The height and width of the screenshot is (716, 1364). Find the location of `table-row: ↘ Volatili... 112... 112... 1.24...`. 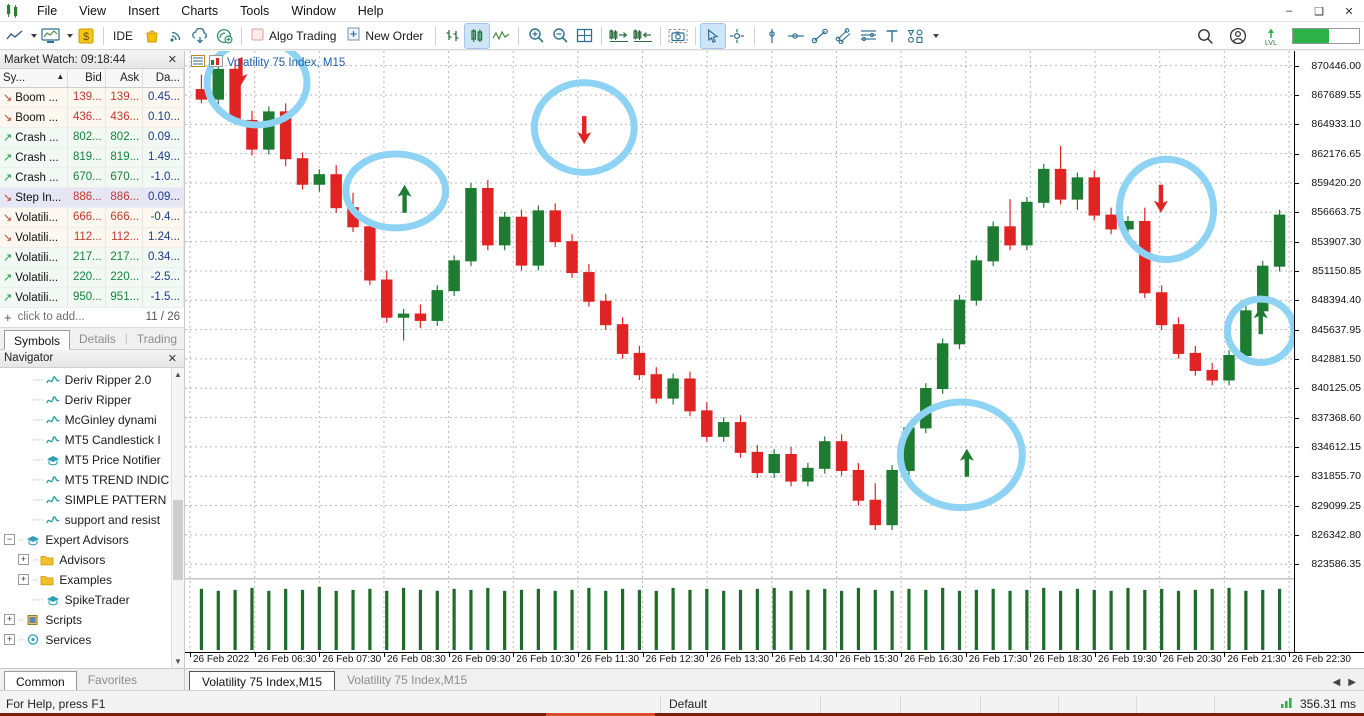

table-row: ↘ Volatili... 112... 112... 1.24... is located at coordinates (92, 237).